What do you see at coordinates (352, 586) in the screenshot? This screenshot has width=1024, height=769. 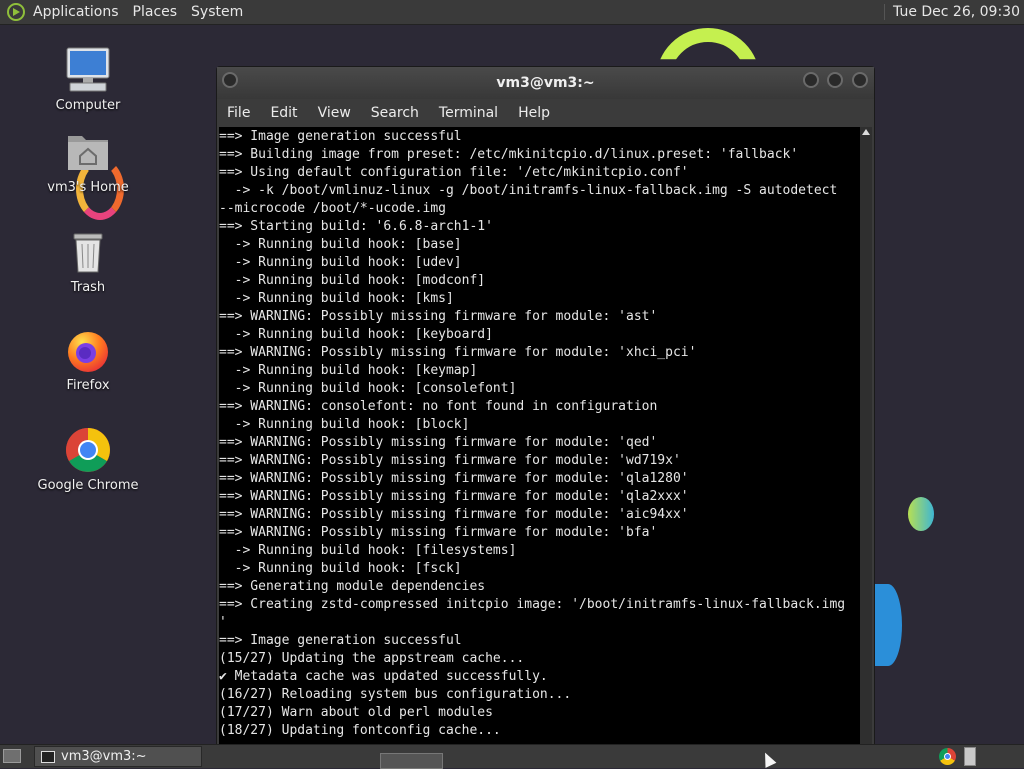 I see `terminal-line: ==> Generating module dependencies` at bounding box center [352, 586].